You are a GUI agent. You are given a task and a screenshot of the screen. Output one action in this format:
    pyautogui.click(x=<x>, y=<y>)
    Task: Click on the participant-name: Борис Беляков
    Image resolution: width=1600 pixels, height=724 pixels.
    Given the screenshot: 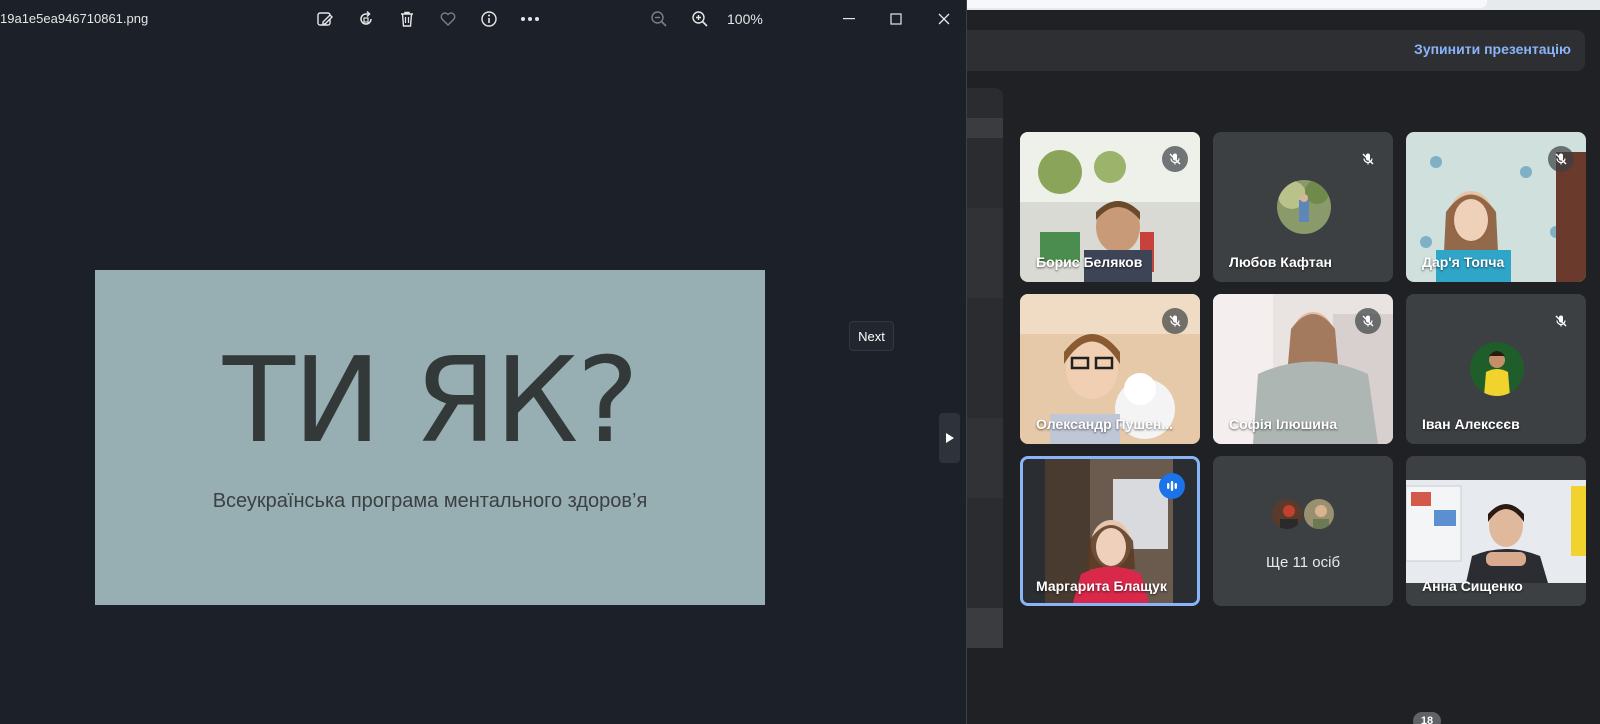 What is the action you would take?
    pyautogui.click(x=1089, y=262)
    